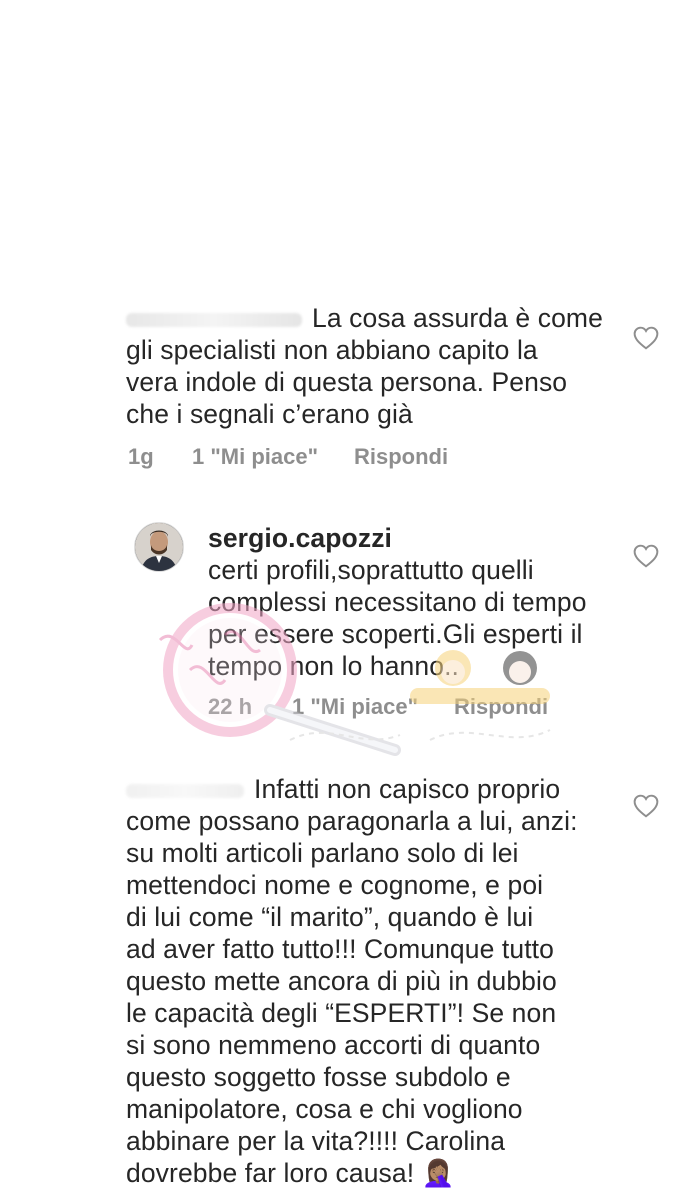 This screenshot has height=1200, width=700. I want to click on avatar-photo, so click(159, 547).